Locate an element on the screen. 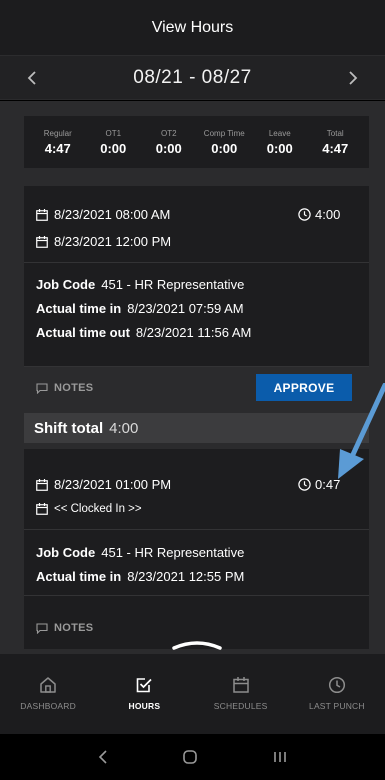  tab-last-punch: LAST PUNCH is located at coordinates (337, 694).